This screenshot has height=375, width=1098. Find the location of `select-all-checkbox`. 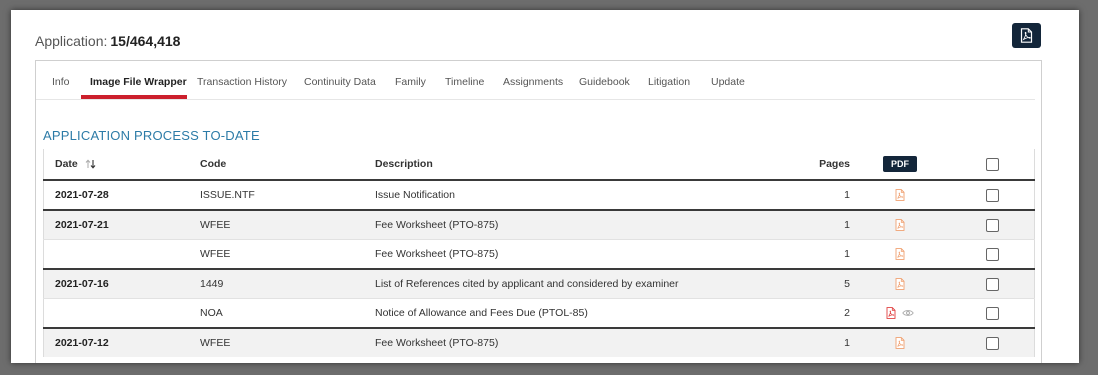

select-all-checkbox is located at coordinates (992, 164).